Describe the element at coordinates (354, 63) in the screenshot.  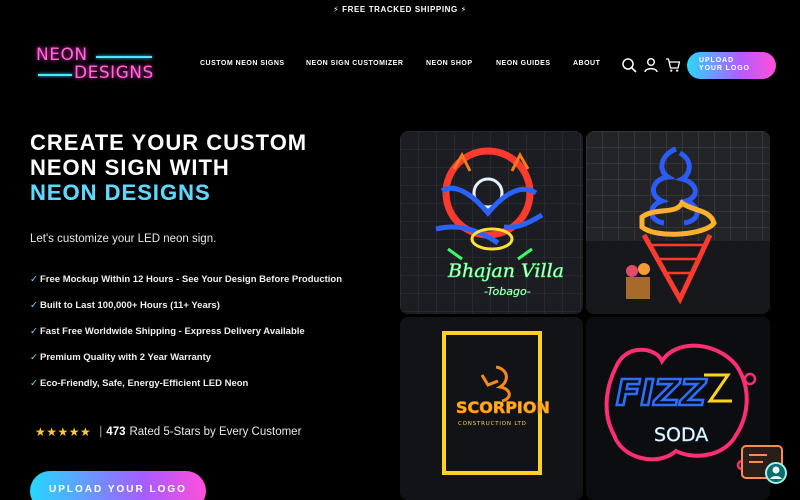
I see `nav-neon-sign-customizer: NEON SIGN CUSTOMIZER` at that location.